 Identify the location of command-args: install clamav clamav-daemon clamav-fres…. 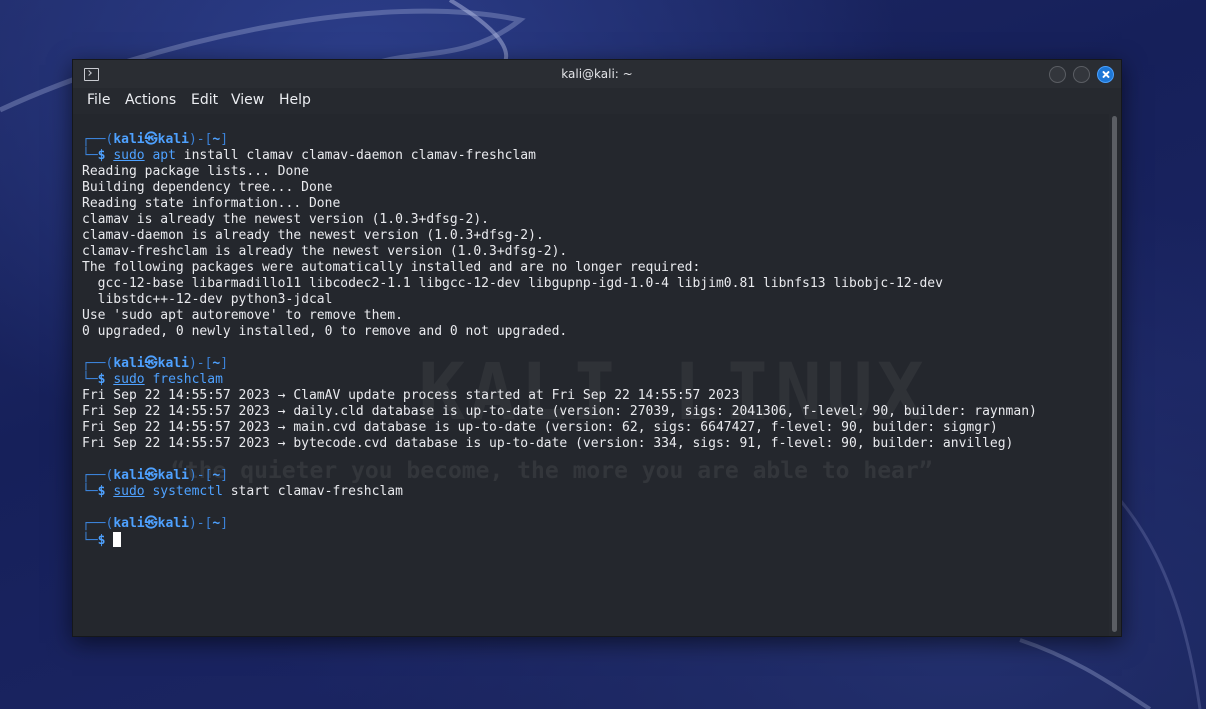
(355, 155).